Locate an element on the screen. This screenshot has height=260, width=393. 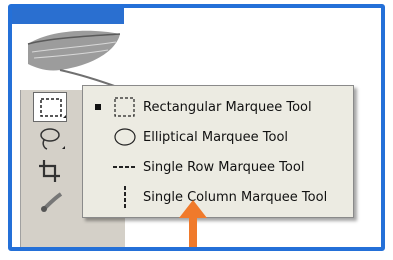
crop-tool-button is located at coordinates (50, 171).